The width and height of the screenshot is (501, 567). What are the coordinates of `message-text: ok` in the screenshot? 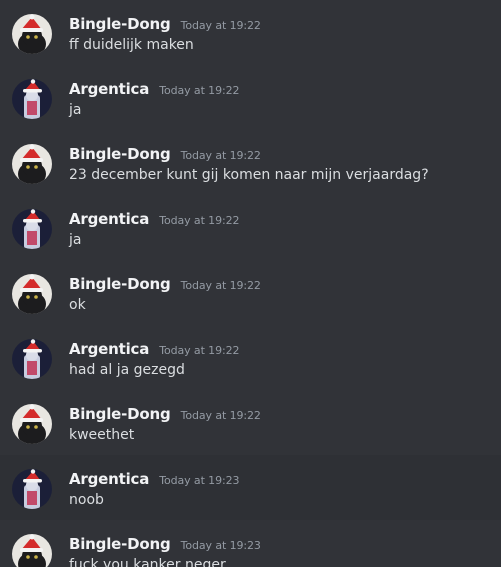 It's located at (77, 305).